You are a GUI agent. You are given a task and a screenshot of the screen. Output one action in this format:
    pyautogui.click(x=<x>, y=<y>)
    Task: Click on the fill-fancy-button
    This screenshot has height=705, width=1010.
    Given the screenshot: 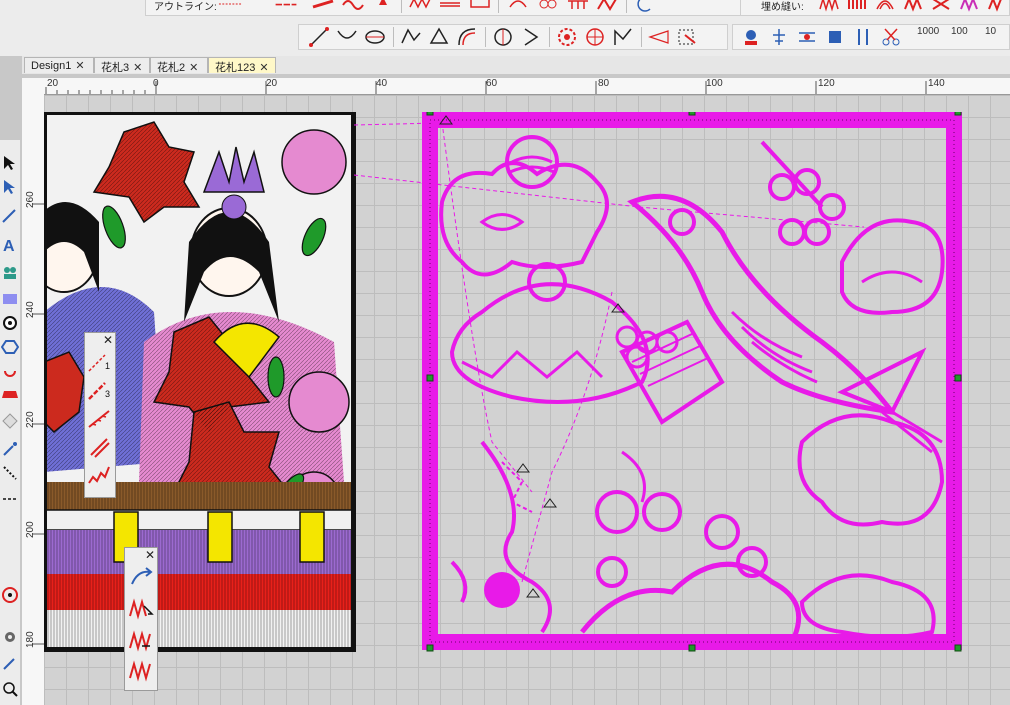 What is the action you would take?
    pyautogui.click(x=969, y=7)
    